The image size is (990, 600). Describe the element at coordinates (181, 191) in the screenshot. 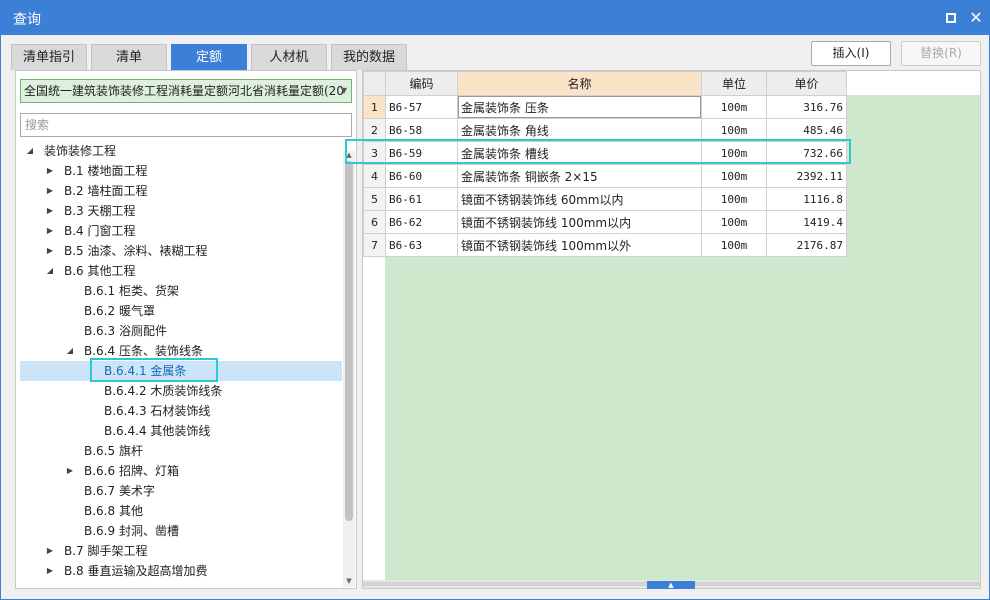

I see `tree-item: ▶ B.2 墙柱面工程` at that location.